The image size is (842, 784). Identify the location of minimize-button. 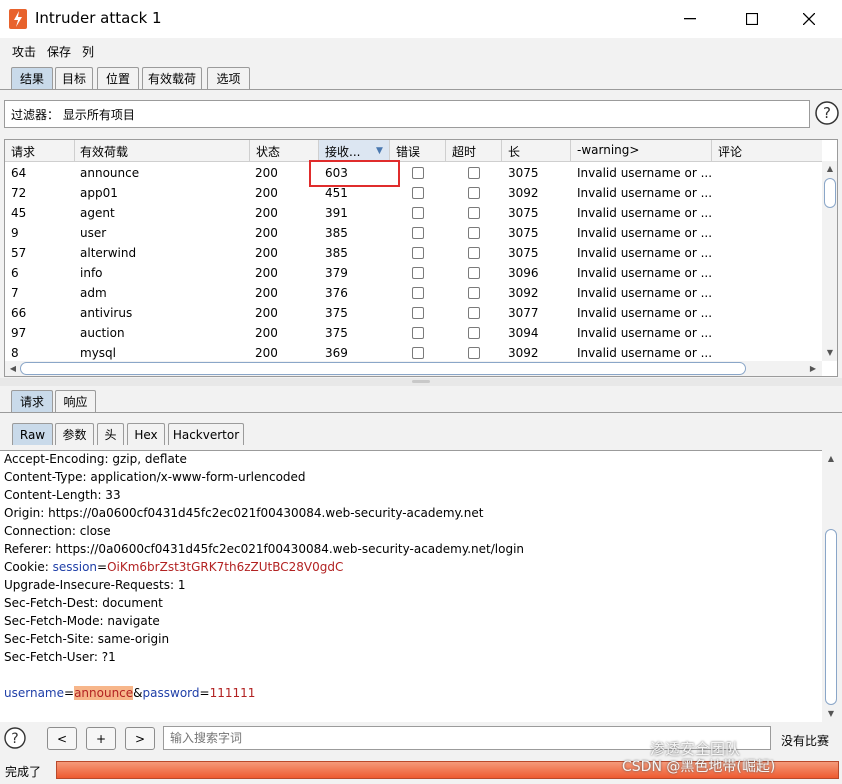
(690, 19).